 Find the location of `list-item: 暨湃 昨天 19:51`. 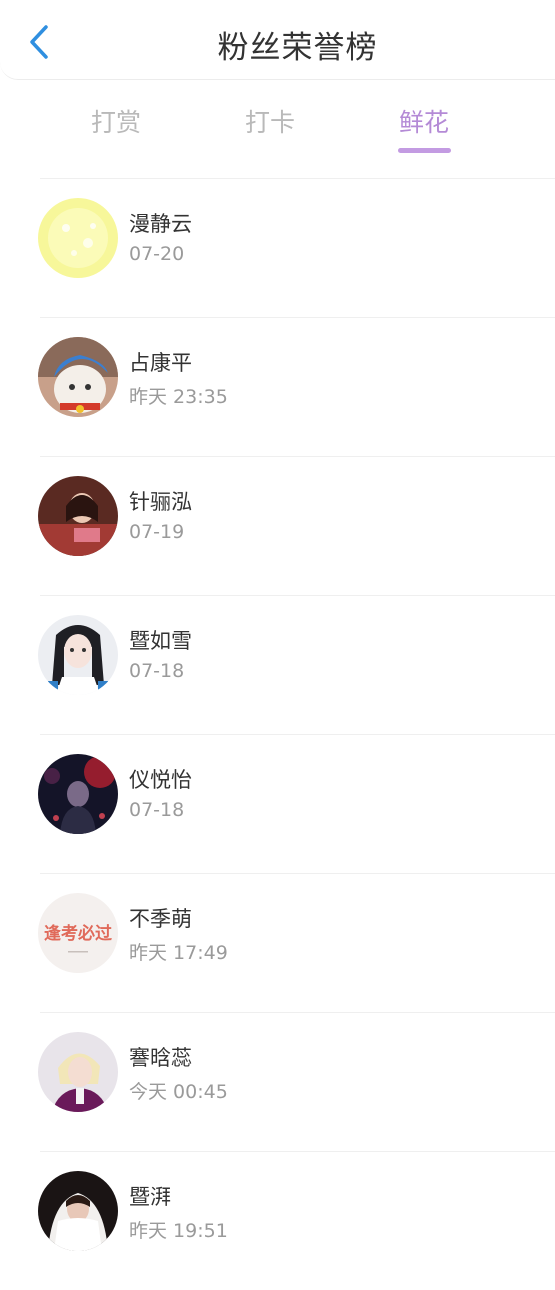

list-item: 暨湃 昨天 19:51 is located at coordinates (277, 1220).